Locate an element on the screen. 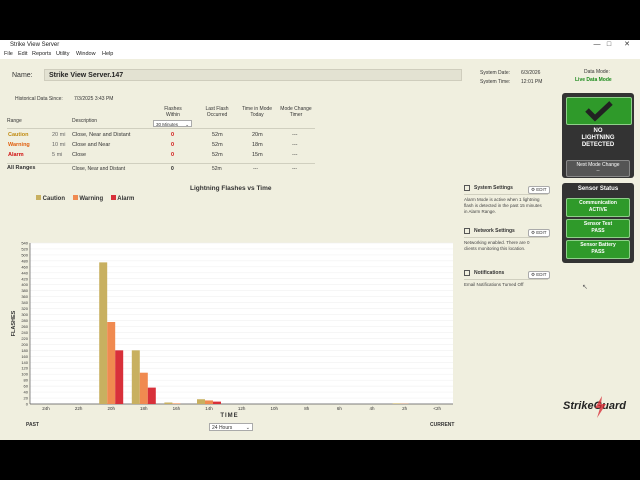 This screenshot has height=480, width=640. col-mode-change: Mode Change Timer is located at coordinates (296, 112).